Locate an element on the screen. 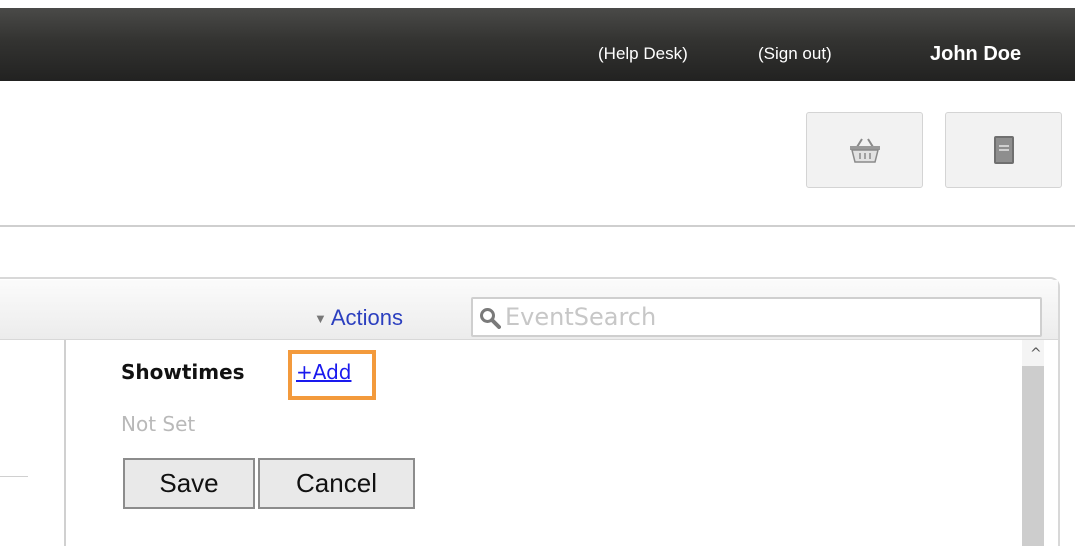 The image size is (1075, 546). user-name: John Doe is located at coordinates (976, 54).